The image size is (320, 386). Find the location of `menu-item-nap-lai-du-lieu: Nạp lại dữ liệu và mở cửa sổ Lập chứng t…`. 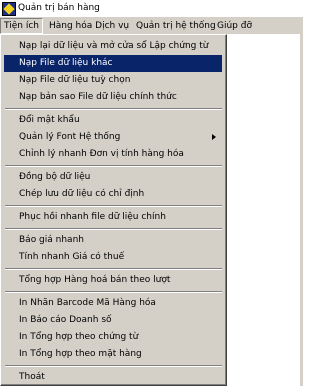

menu-item-nap-lai-du-lieu: Nạp lại dữ liệu và mở cửa sổ Lập chứng t… is located at coordinates (113, 46).